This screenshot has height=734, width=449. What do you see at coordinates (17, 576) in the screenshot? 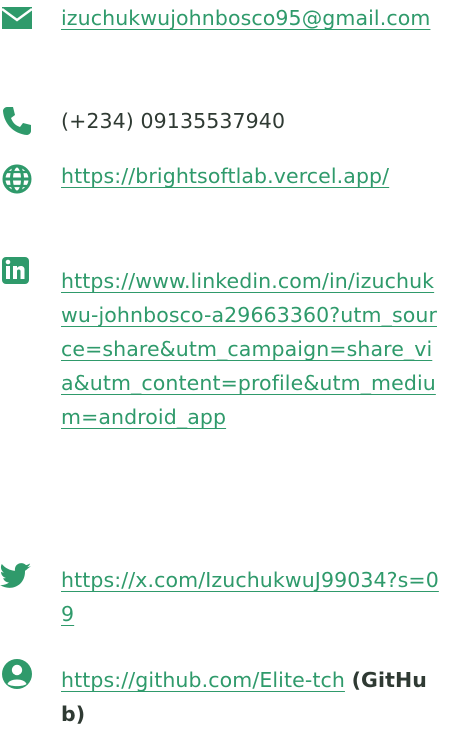
I see `twitter-icon` at bounding box center [17, 576].